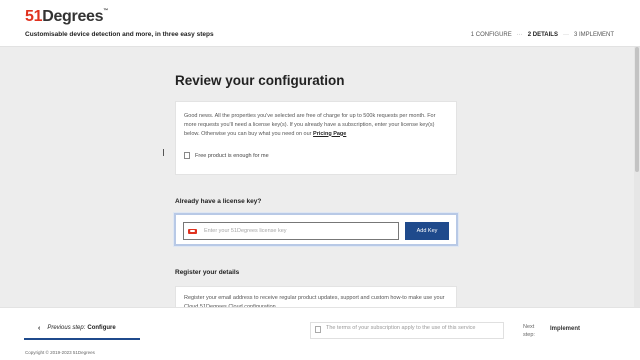 The width and height of the screenshot is (640, 360). I want to click on page-scrollbar, so click(637, 177).